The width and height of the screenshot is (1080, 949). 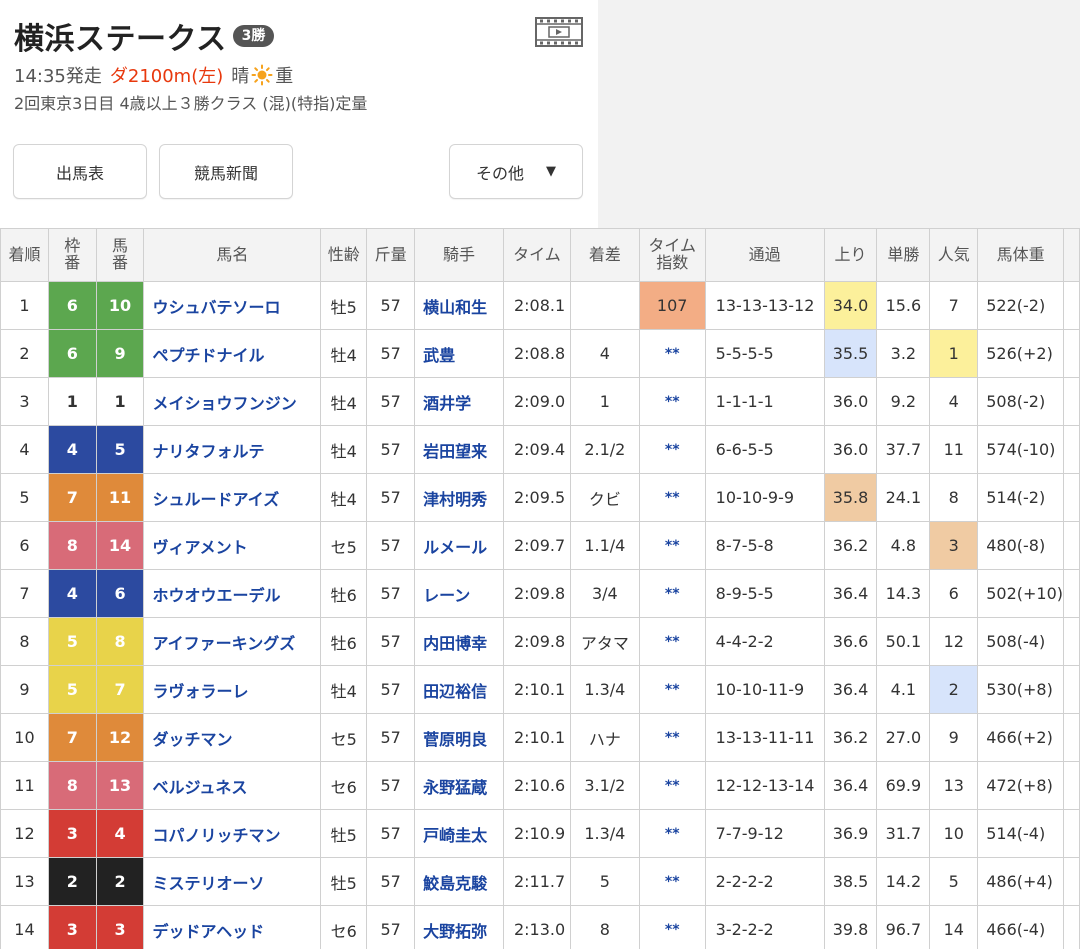 I want to click on horse-name-link: ラヴォラーレ, so click(x=232, y=689).